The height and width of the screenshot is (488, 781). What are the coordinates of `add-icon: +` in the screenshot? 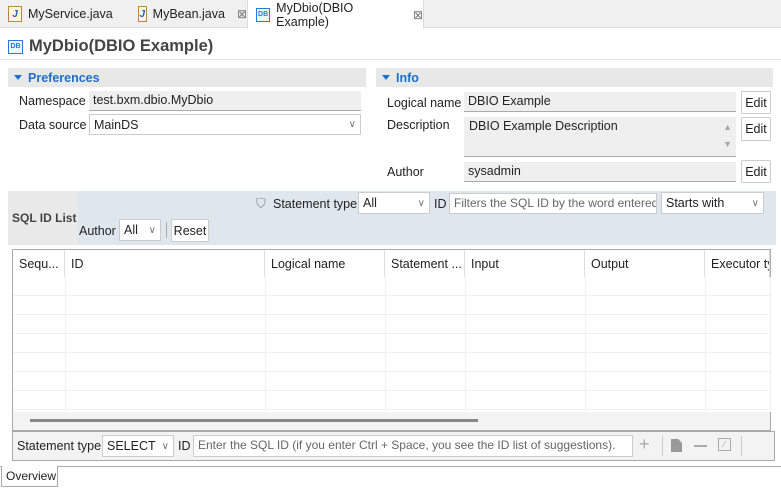 It's located at (644, 444).